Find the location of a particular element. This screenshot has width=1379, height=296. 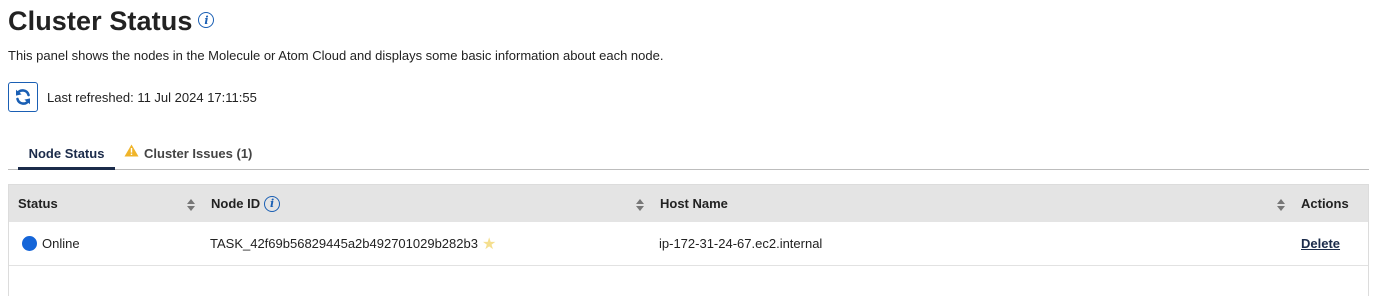

title-row: Cluster Status i is located at coordinates (111, 21).